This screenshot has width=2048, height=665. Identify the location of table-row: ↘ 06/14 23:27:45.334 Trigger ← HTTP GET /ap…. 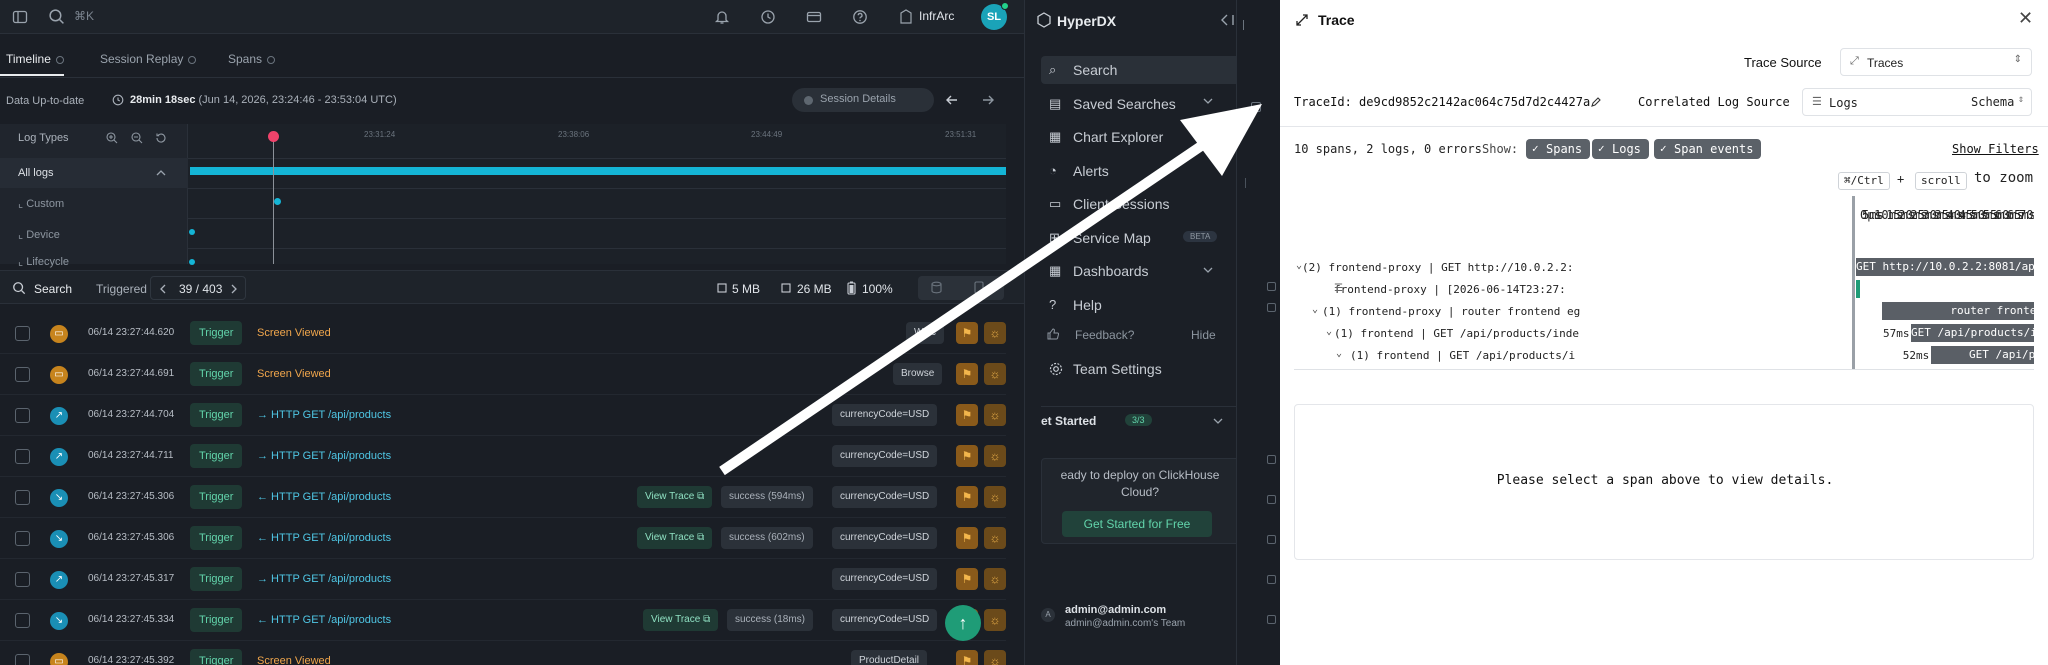
(503, 620).